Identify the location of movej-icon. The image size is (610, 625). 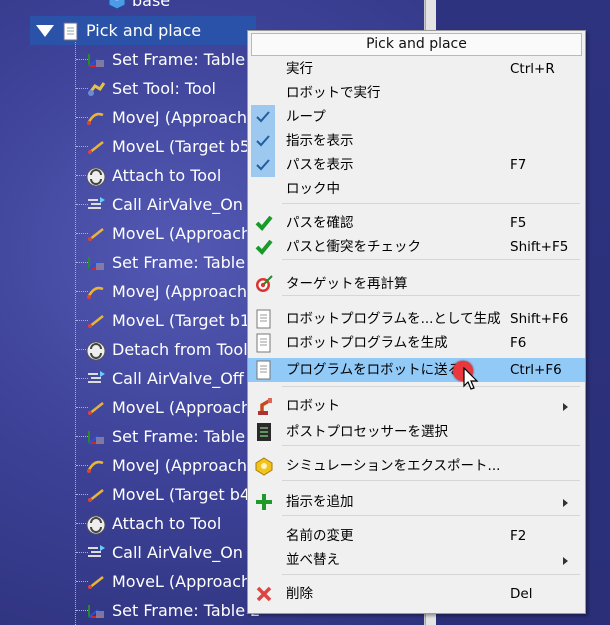
(96, 292).